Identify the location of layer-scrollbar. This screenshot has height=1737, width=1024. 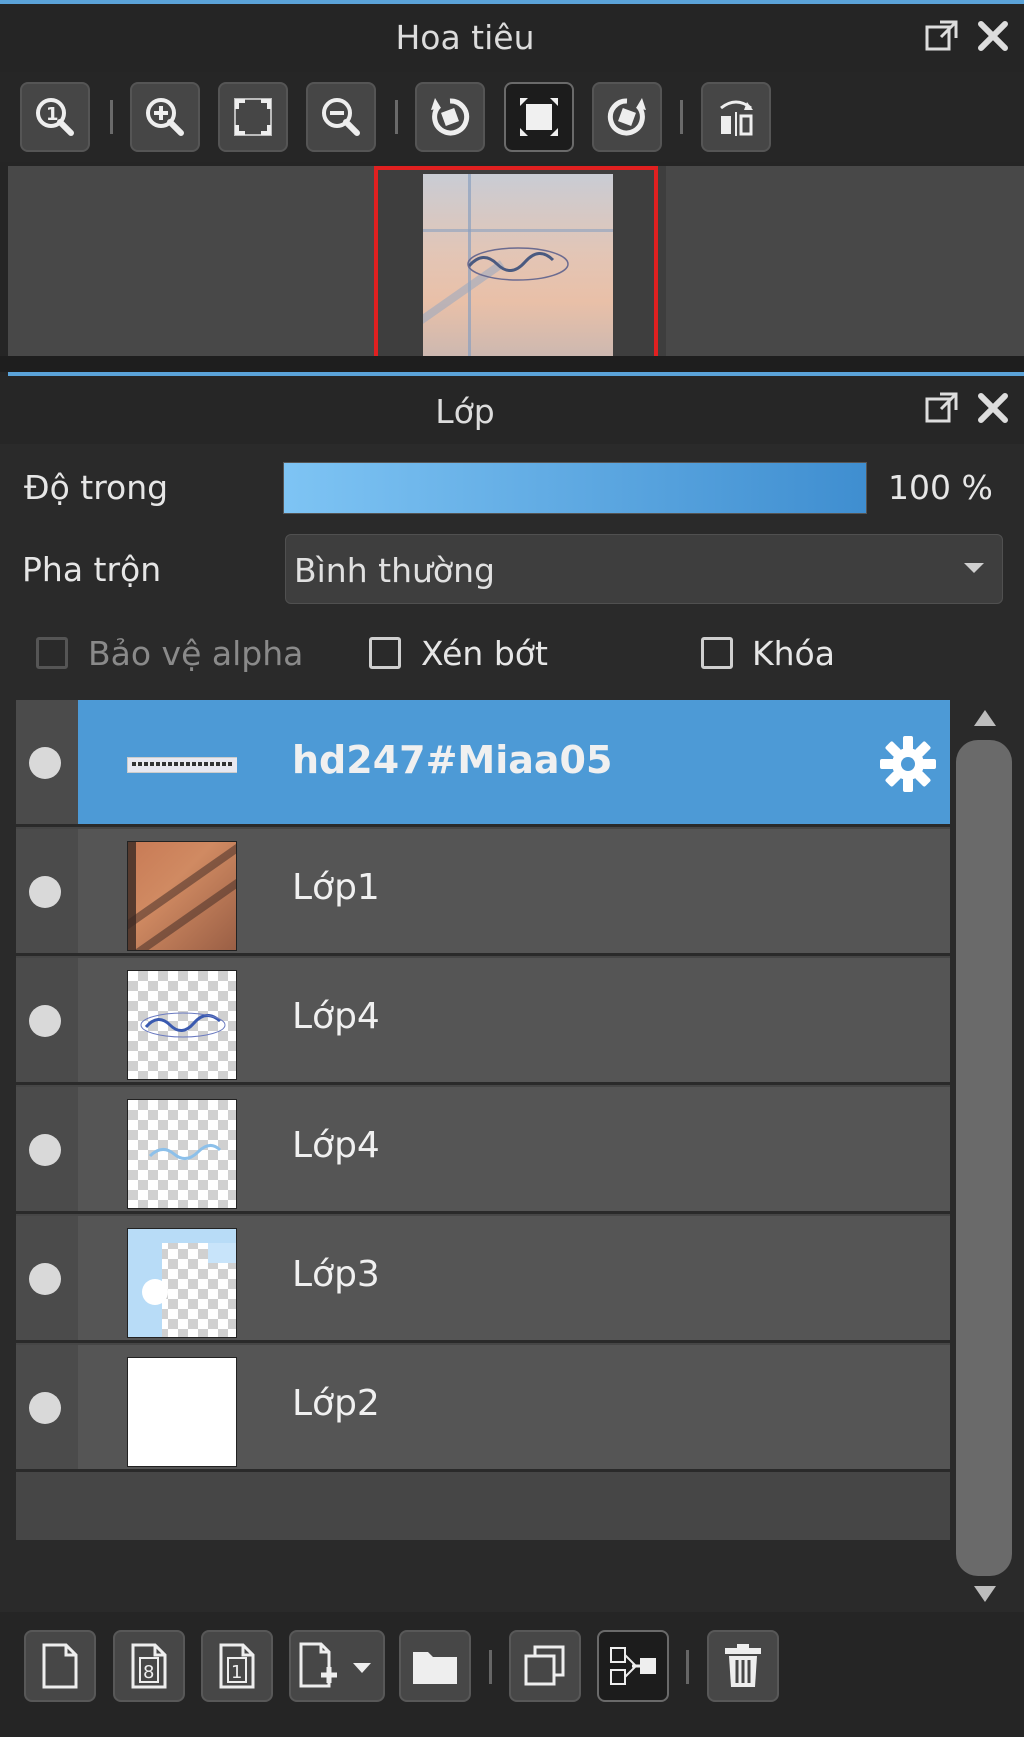
(984, 1156).